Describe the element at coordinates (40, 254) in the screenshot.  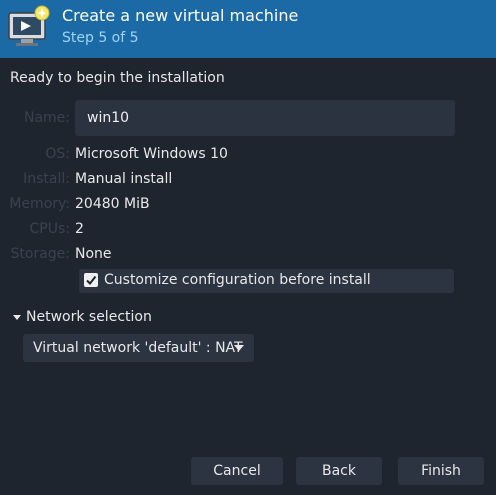
I see `storage-label: Storage:` at that location.